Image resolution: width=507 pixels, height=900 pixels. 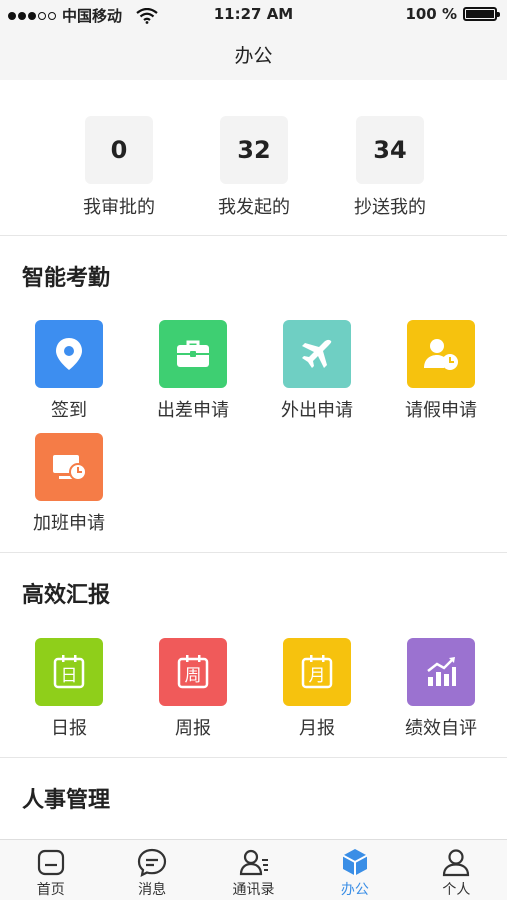 What do you see at coordinates (193, 728) in the screenshot?
I see `grid-label: 周报` at bounding box center [193, 728].